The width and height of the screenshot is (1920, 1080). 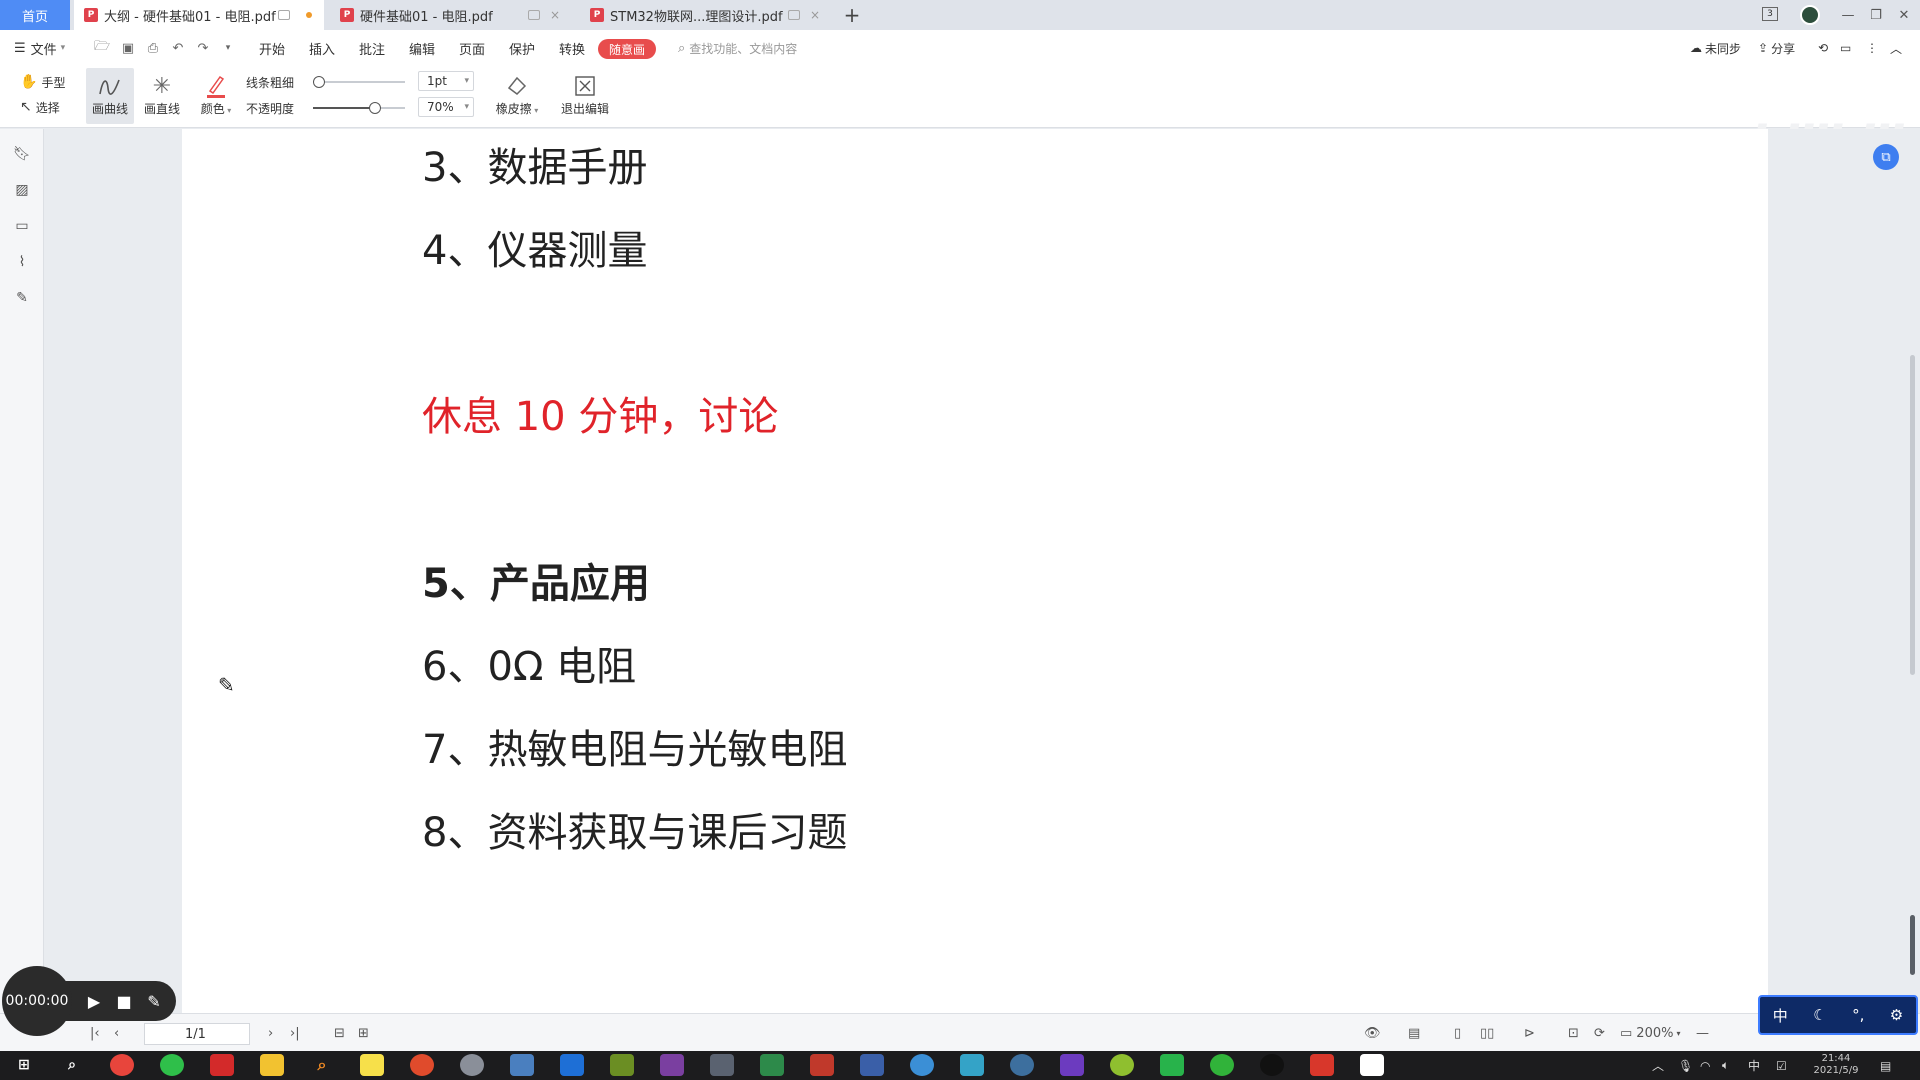 What do you see at coordinates (122, 1065) in the screenshot?
I see `chrome-icon` at bounding box center [122, 1065].